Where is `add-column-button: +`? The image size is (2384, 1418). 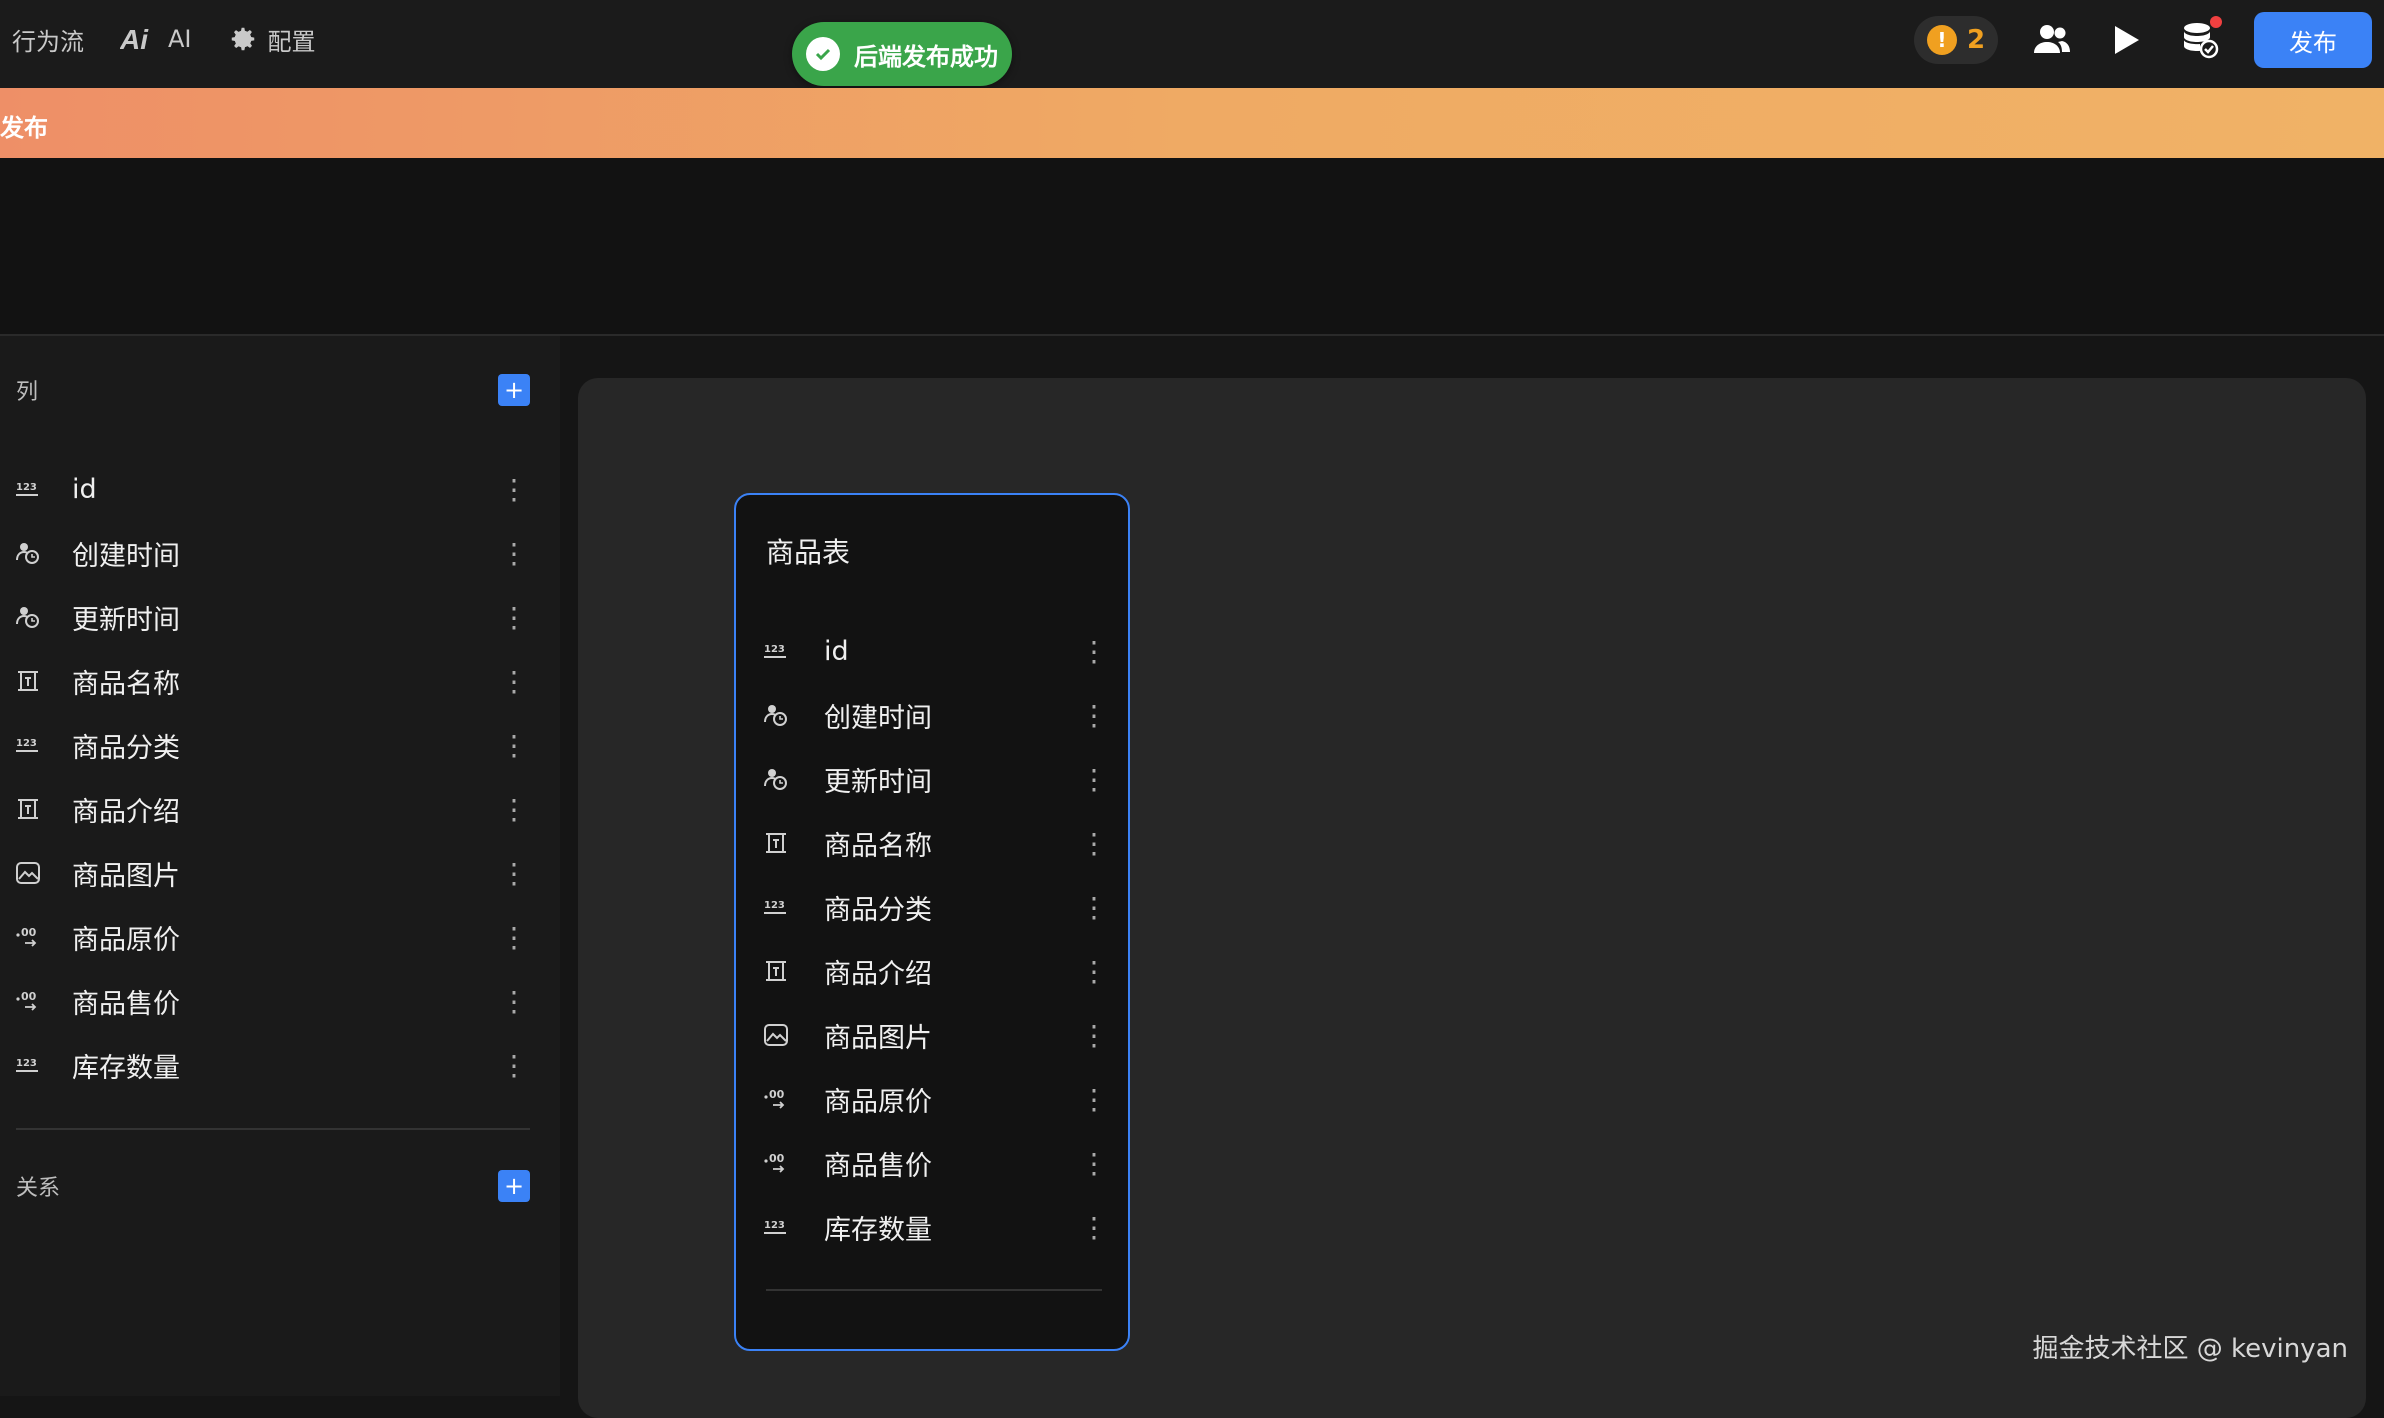
add-column-button: + is located at coordinates (514, 390).